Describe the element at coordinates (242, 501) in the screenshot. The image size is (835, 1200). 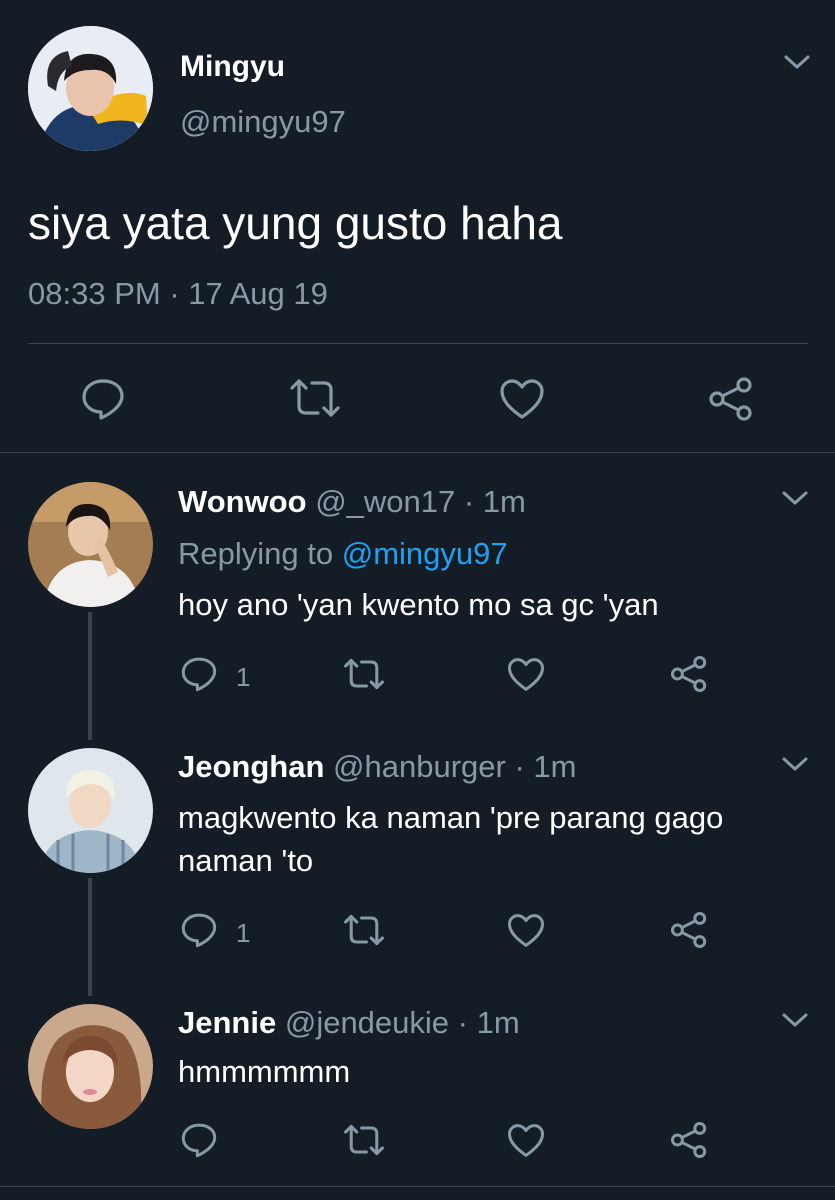
I see `reply-display-name: Wonwoo` at that location.